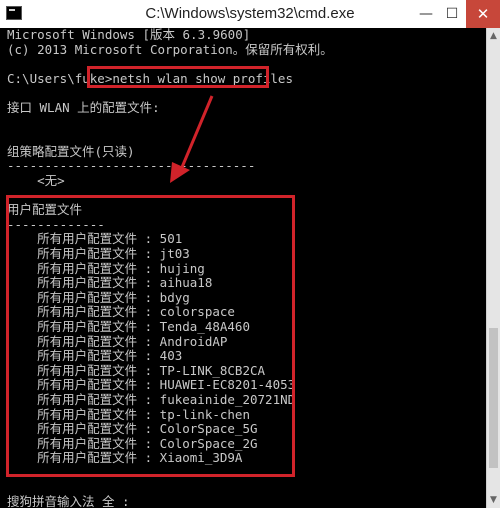  Describe the element at coordinates (68, 501) in the screenshot. I see `ime-status-line: 搜狗拼音输入法 全 :` at that location.